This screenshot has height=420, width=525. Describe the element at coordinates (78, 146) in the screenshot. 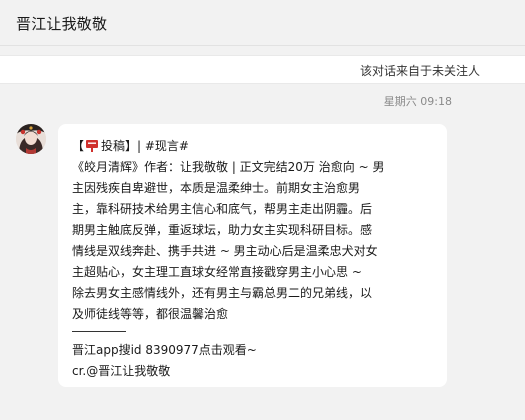

I see `tag-open-bracket: 【` at that location.